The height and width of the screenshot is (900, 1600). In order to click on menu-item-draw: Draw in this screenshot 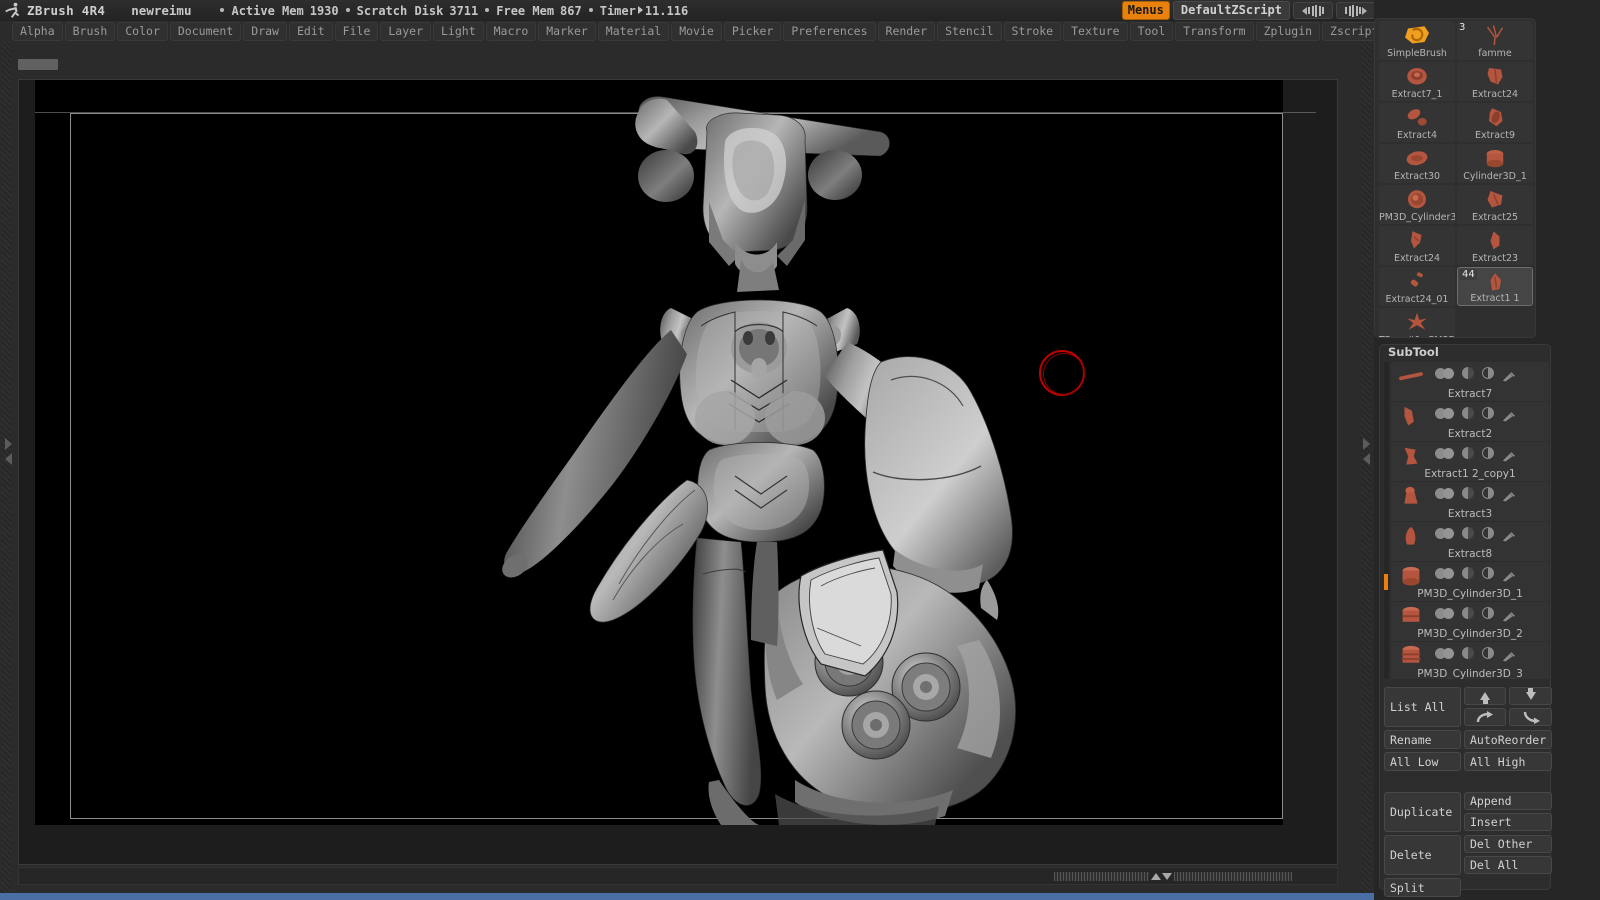, I will do `click(265, 31)`.